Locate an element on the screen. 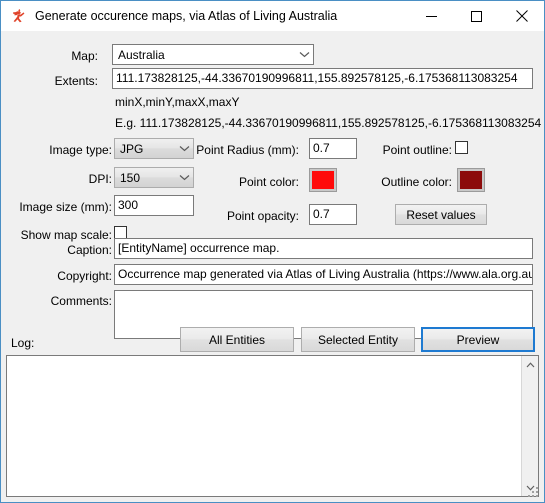  map-select-value: Australia is located at coordinates (141, 54).